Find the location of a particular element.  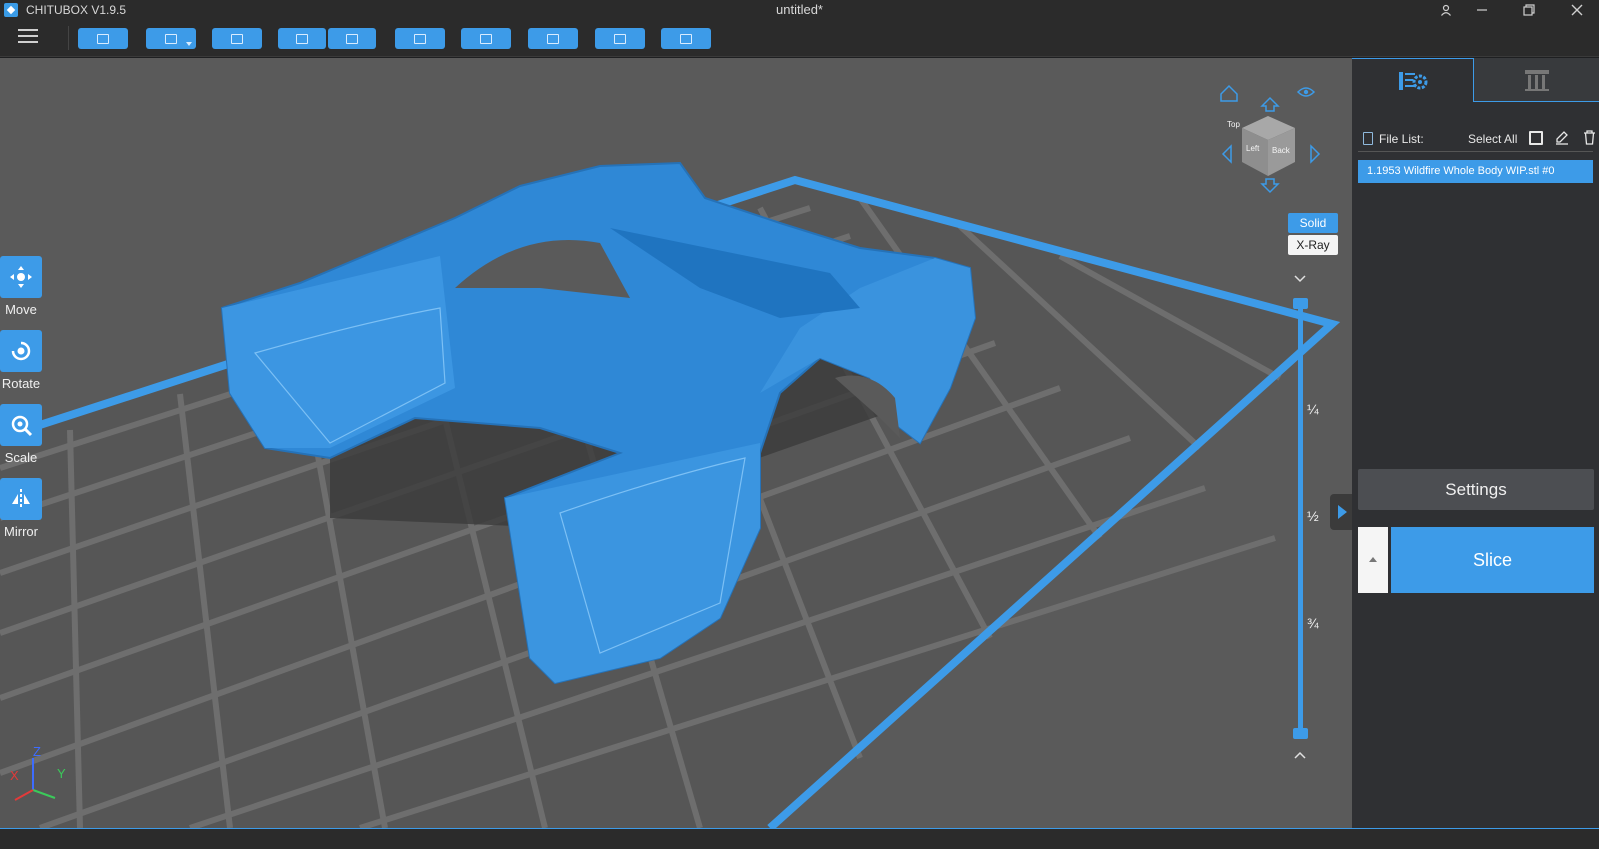

status-bar is located at coordinates (799, 838).